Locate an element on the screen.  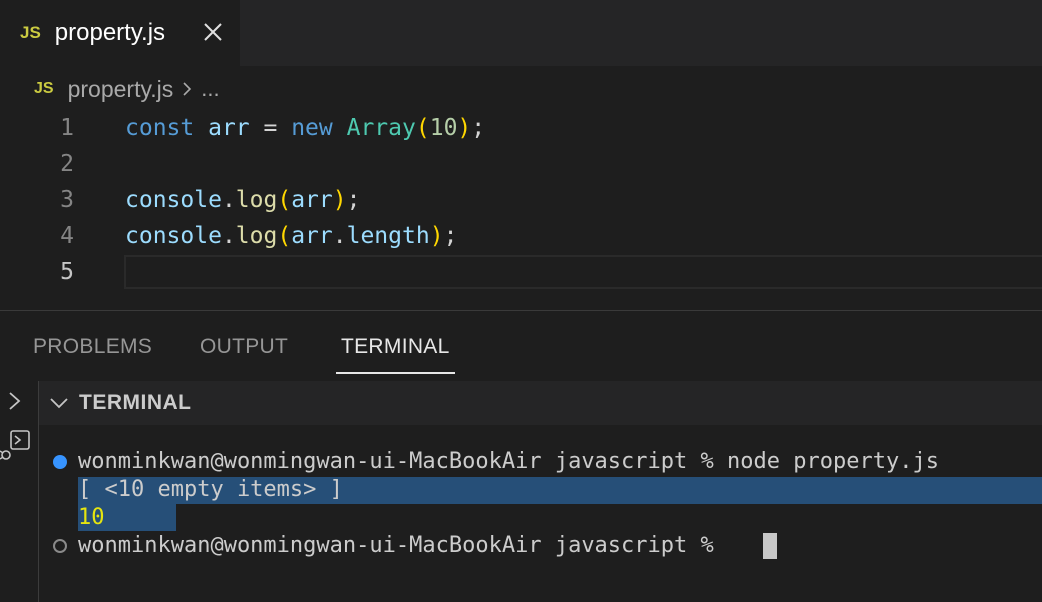
debug-console-icon is located at coordinates (16, 446).